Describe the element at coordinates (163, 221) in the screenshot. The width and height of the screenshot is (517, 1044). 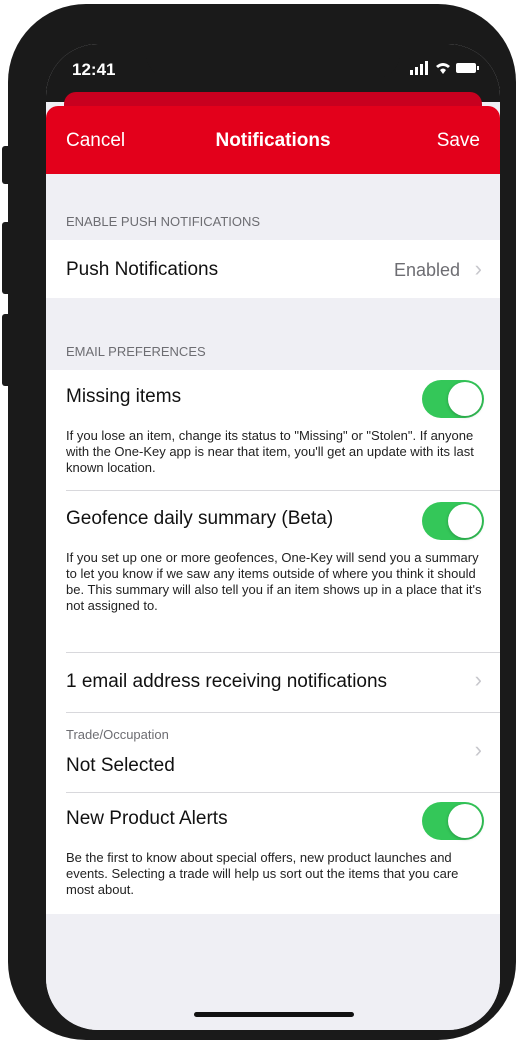
I see `push-section-header: ENABLE PUSH NOTIFICATIONS` at that location.